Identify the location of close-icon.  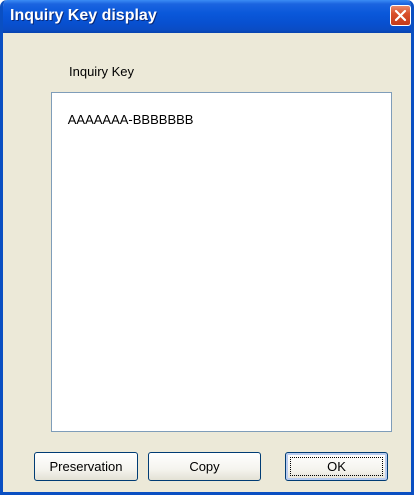
(400, 15).